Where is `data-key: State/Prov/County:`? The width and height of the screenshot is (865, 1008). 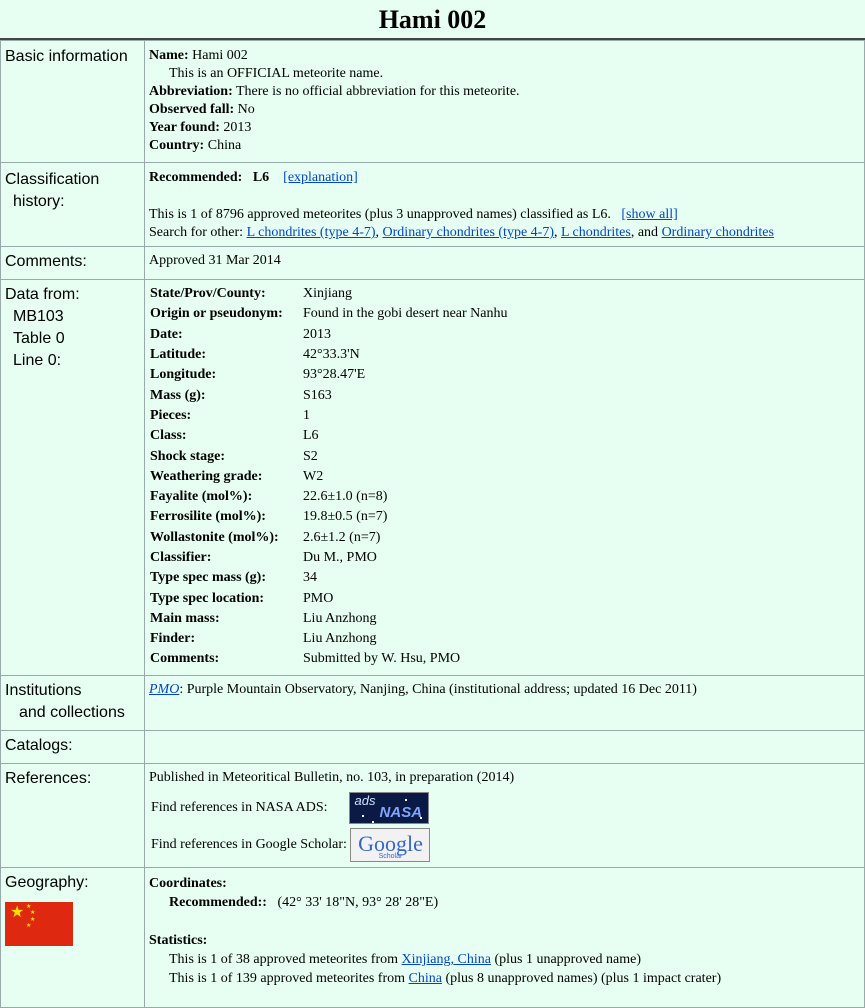 data-key: State/Prov/County: is located at coordinates (208, 294).